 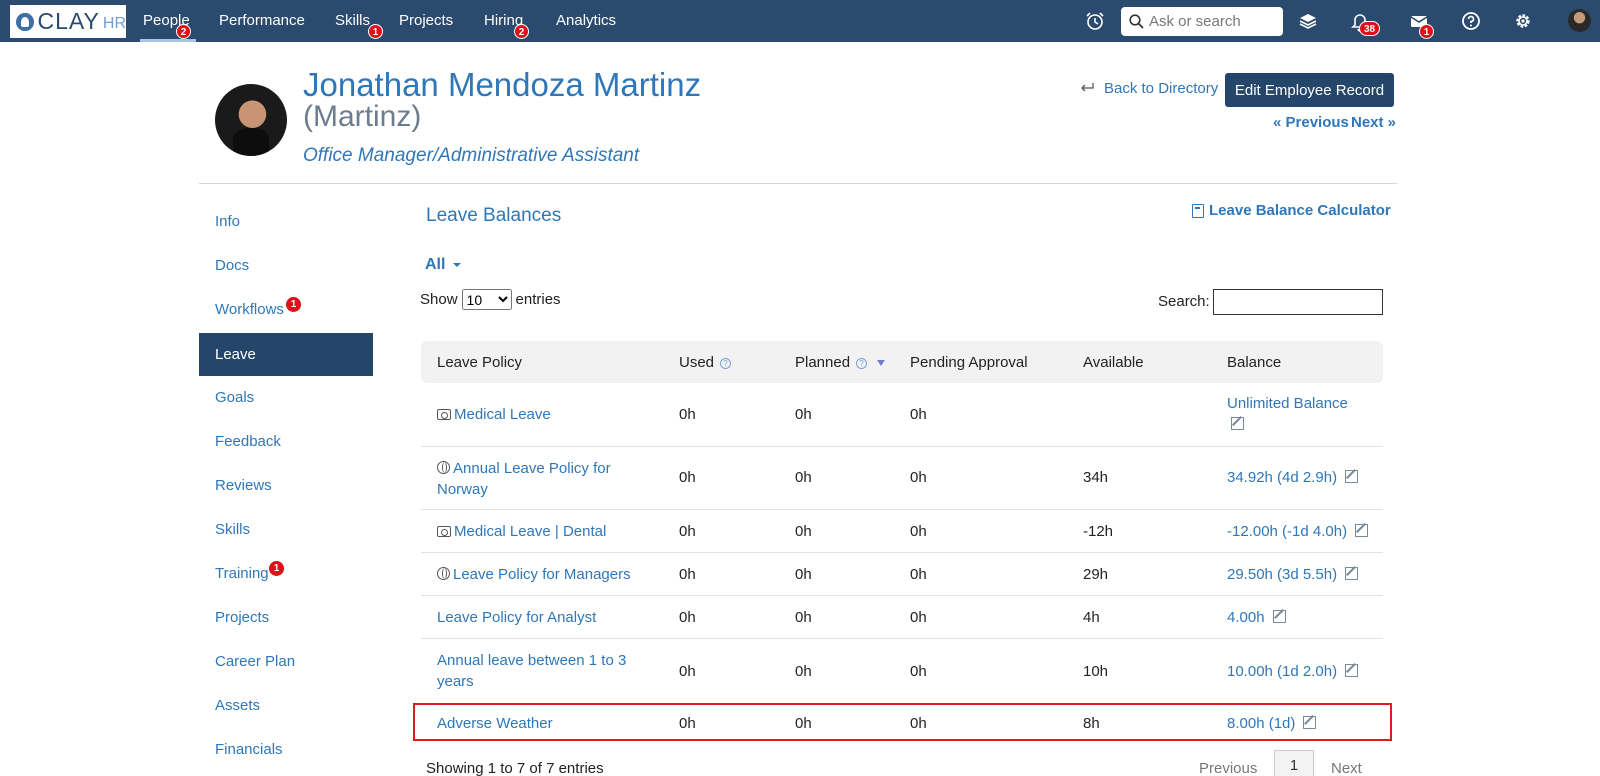 I want to click on sidebar-item-financials: Financials, so click(x=286, y=749).